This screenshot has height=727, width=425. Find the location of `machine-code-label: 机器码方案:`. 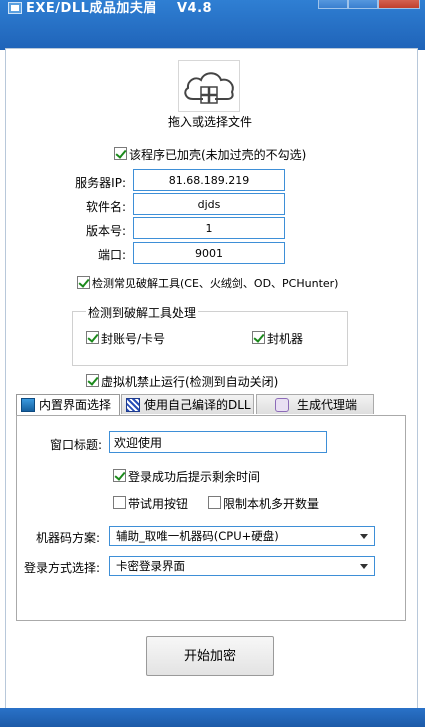

machine-code-label: 机器码方案: is located at coordinates (68, 538).